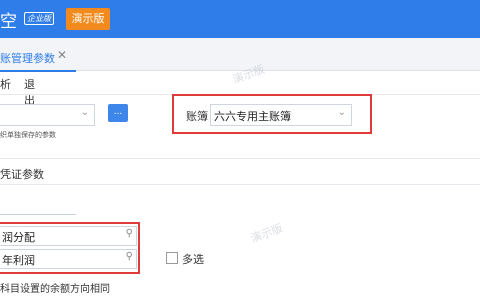  What do you see at coordinates (47, 115) in the screenshot?
I see `org-select: ⌄` at bounding box center [47, 115].